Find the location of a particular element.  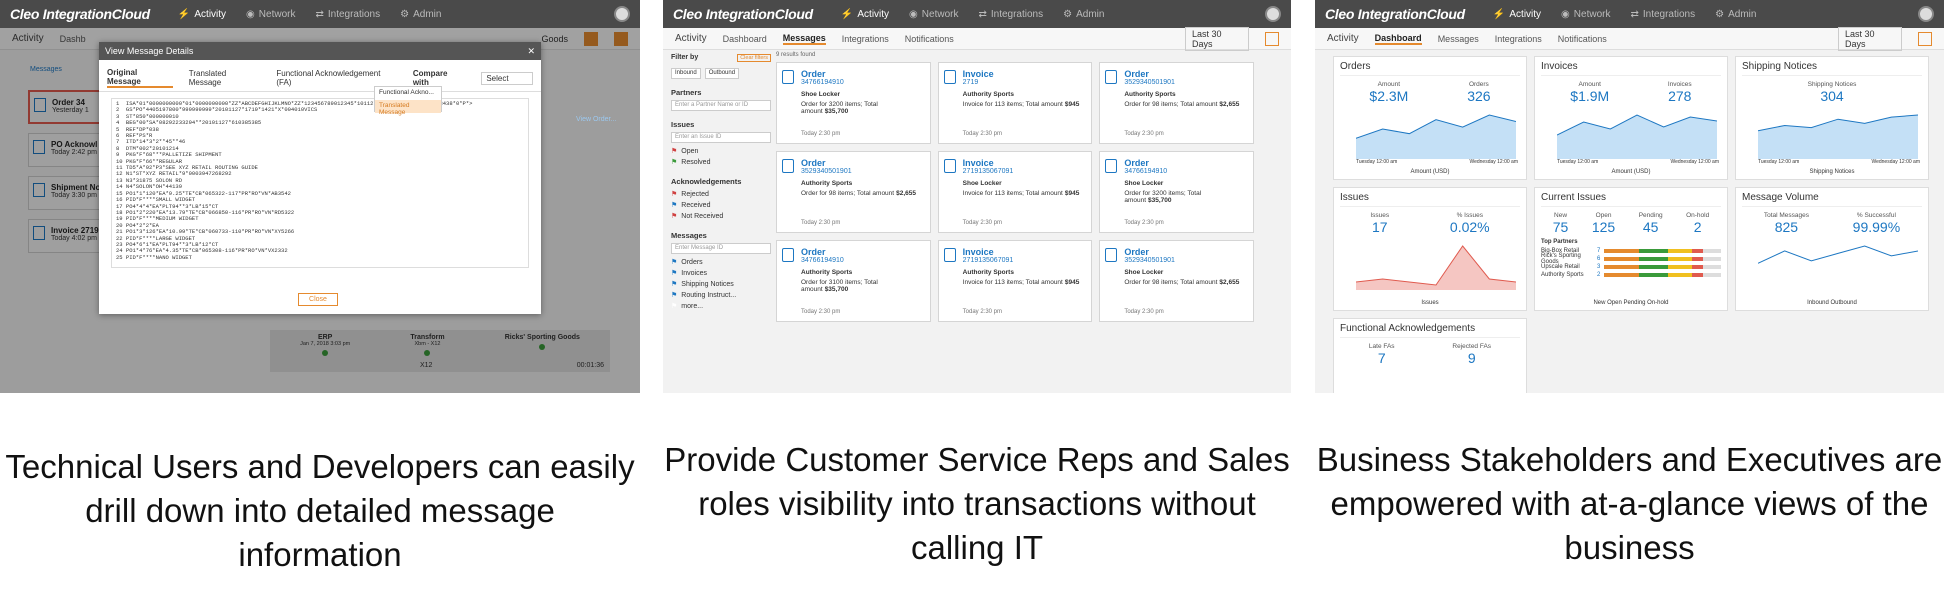

compare-select: Select is located at coordinates (507, 78).